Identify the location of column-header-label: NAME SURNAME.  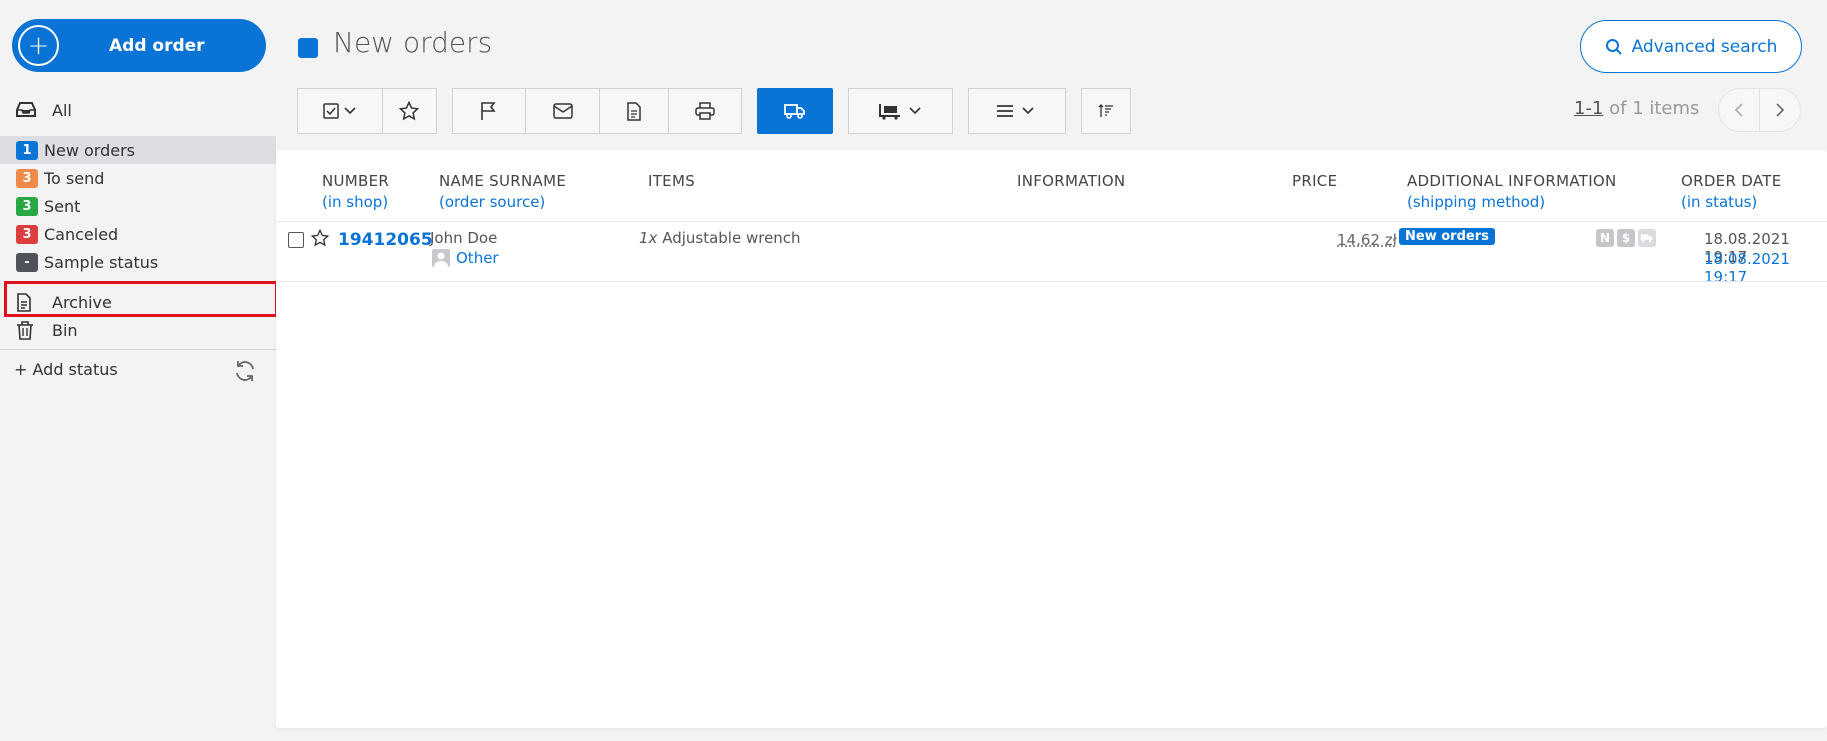
(503, 181).